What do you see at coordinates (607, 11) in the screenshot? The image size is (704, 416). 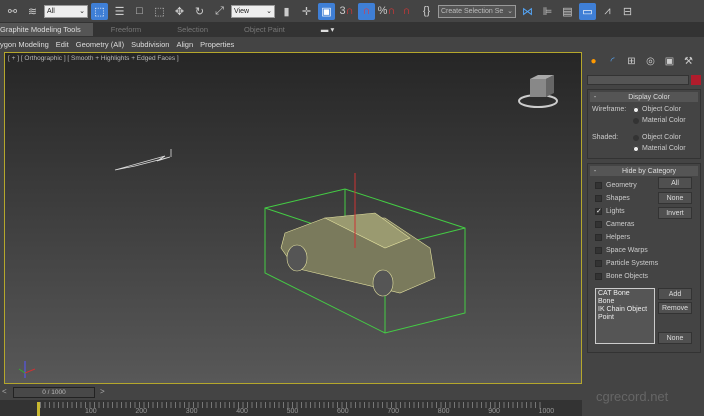 I see `curve-editor-icon: ⩘` at bounding box center [607, 11].